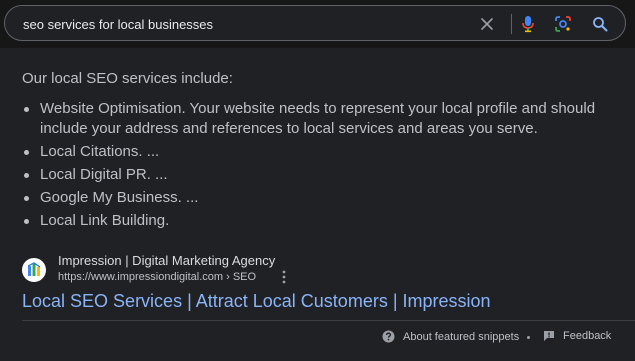 The image size is (635, 361). Describe the element at coordinates (600, 24) in the screenshot. I see `search-icon` at that location.